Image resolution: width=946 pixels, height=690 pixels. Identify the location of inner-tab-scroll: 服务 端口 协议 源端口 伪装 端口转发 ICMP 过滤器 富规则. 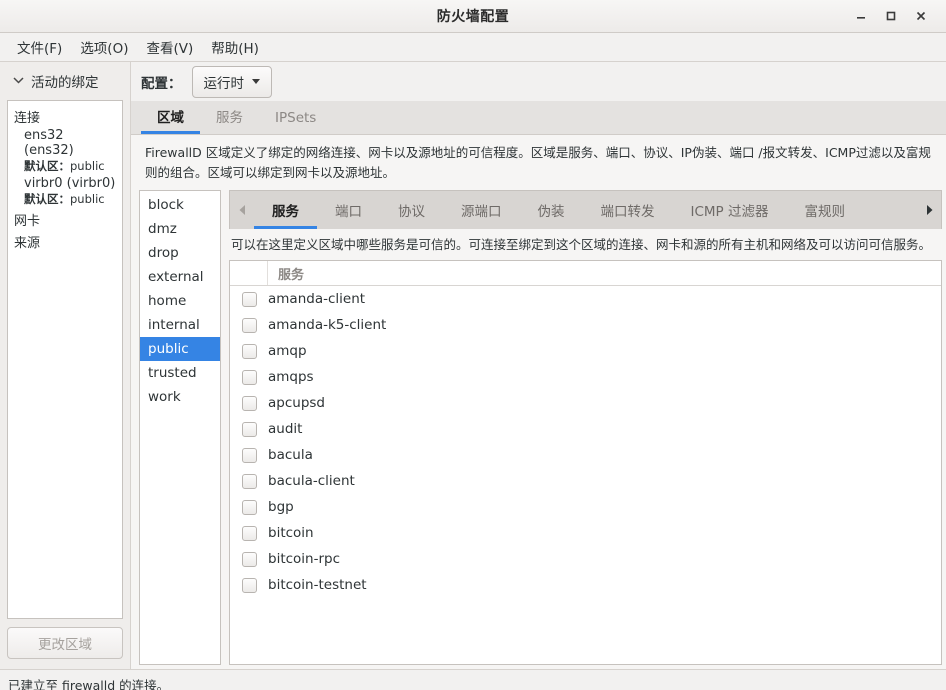
(585, 210).